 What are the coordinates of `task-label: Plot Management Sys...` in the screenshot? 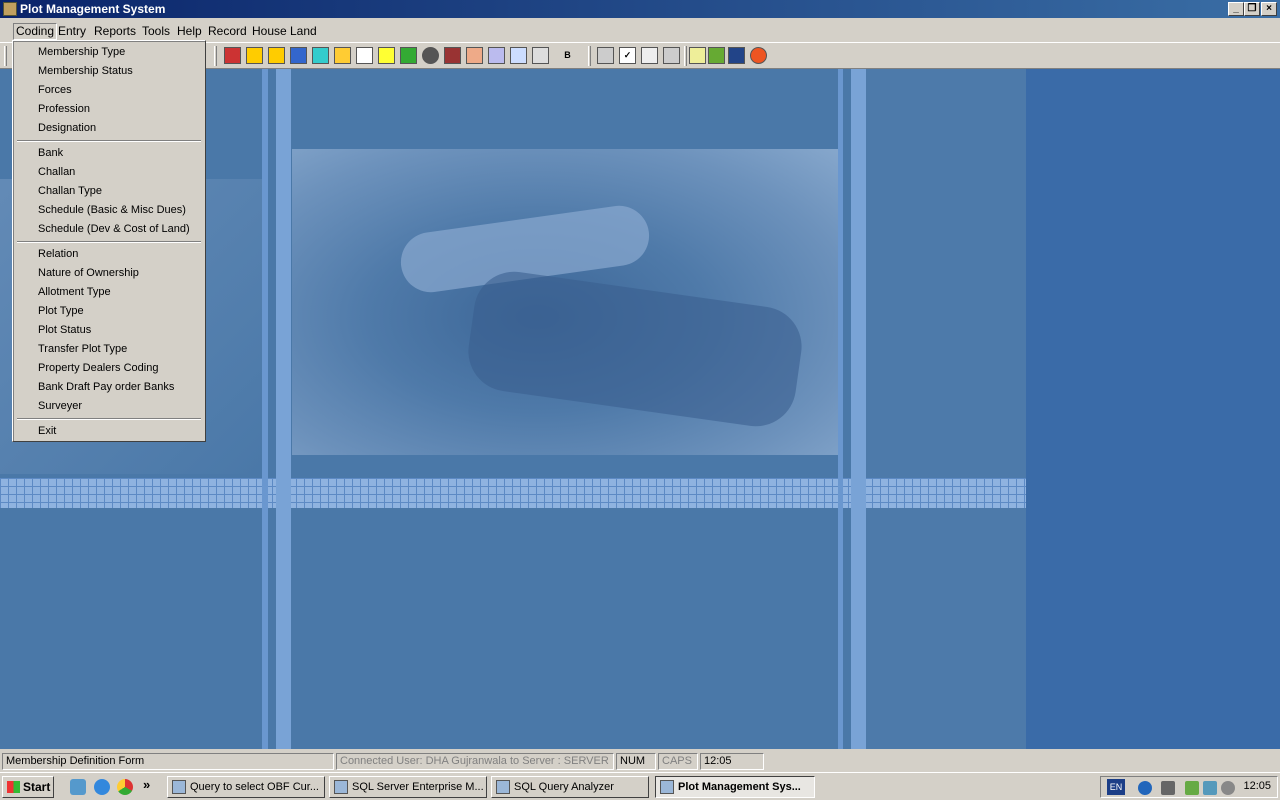 It's located at (739, 787).